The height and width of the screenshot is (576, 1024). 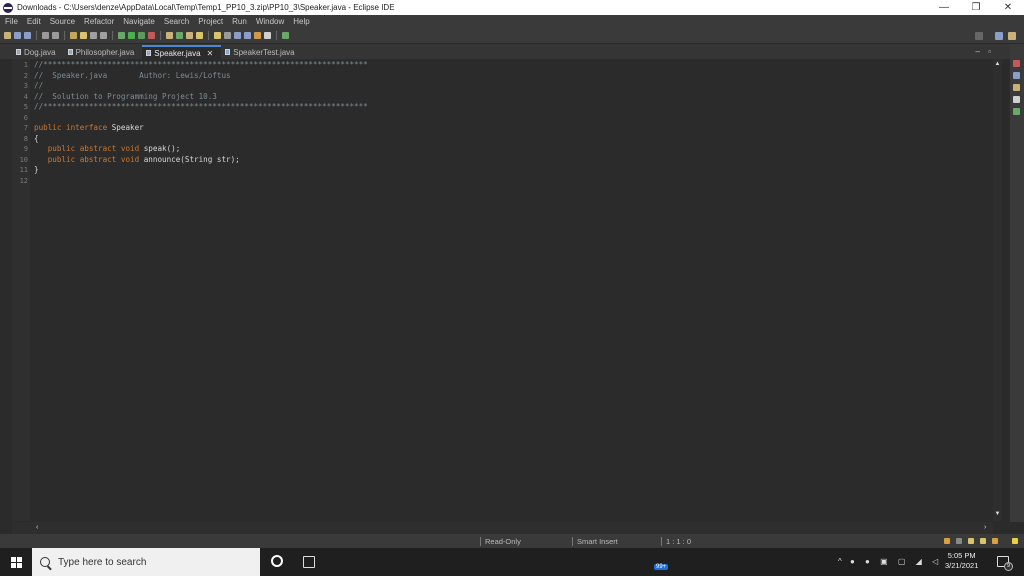 What do you see at coordinates (38, 86) in the screenshot?
I see `code-line: //` at bounding box center [38, 86].